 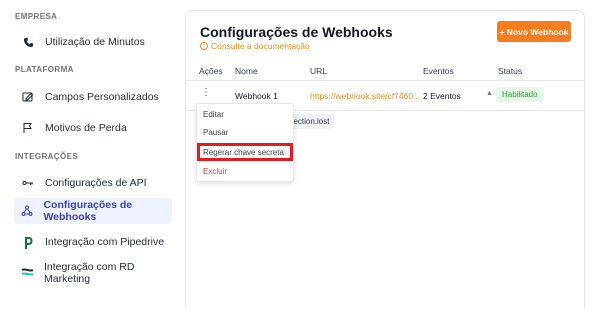 What do you see at coordinates (89, 273) in the screenshot?
I see `sidebar-item-label: Integração com RD Marketing` at bounding box center [89, 273].